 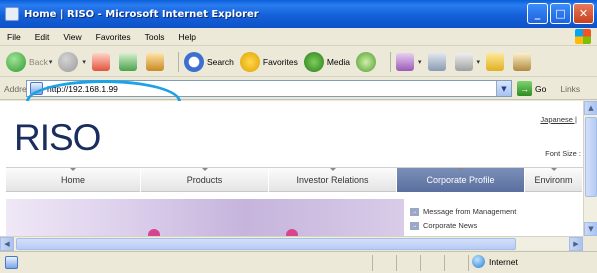 I want to click on font-size-label: Font Size :, so click(x=563, y=153).